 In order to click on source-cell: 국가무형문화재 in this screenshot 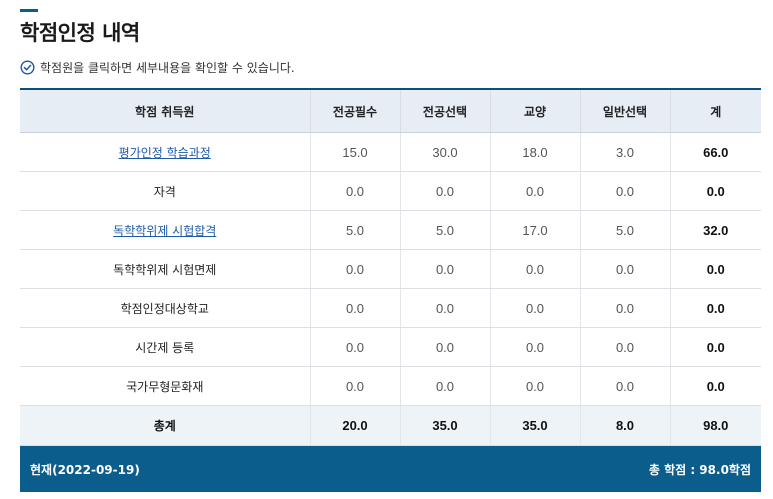, I will do `click(165, 386)`.